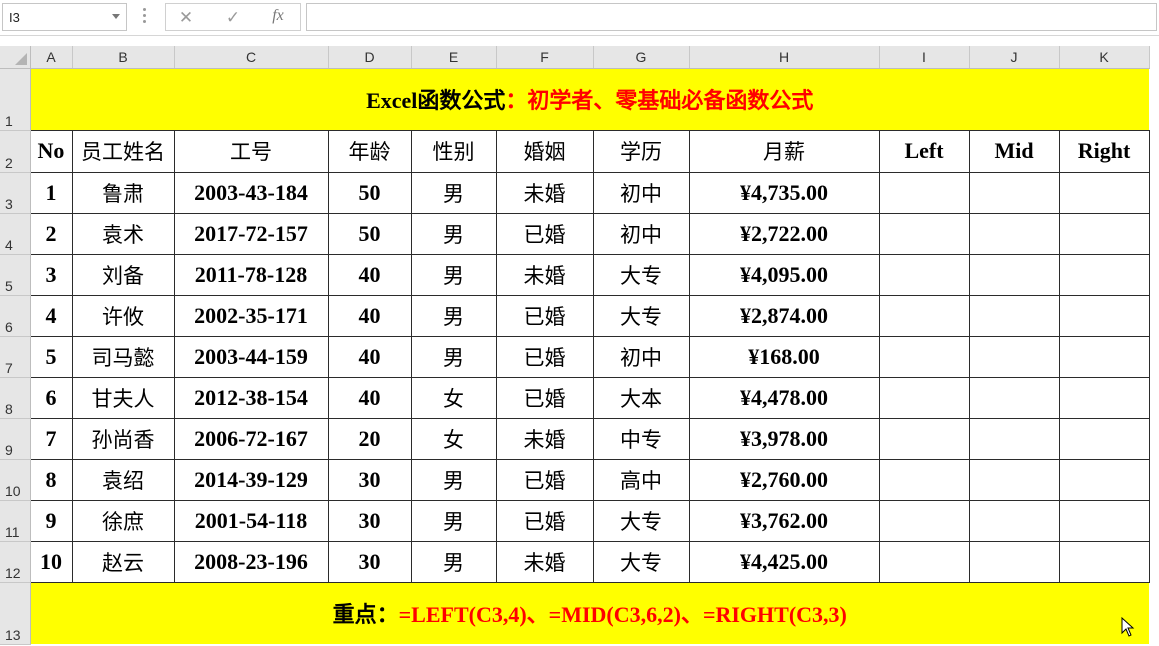 The width and height of the screenshot is (1159, 646). Describe the element at coordinates (251, 561) in the screenshot. I see `id-cell: 2008-23-196` at that location.